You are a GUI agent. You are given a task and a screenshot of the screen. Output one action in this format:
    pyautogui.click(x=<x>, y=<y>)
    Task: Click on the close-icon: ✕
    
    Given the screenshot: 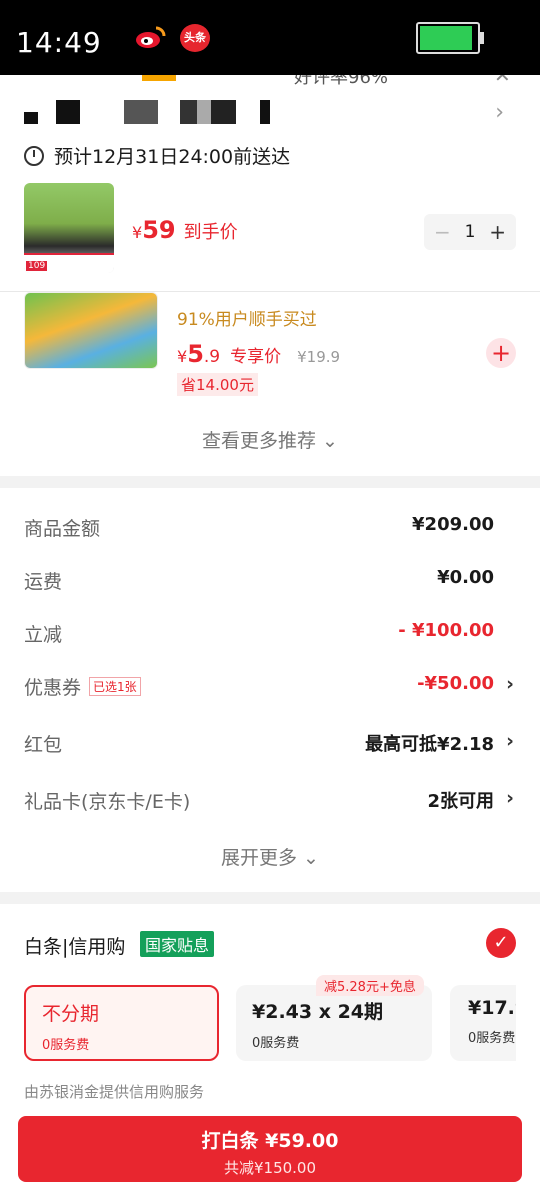 What is the action you would take?
    pyautogui.click(x=502, y=81)
    